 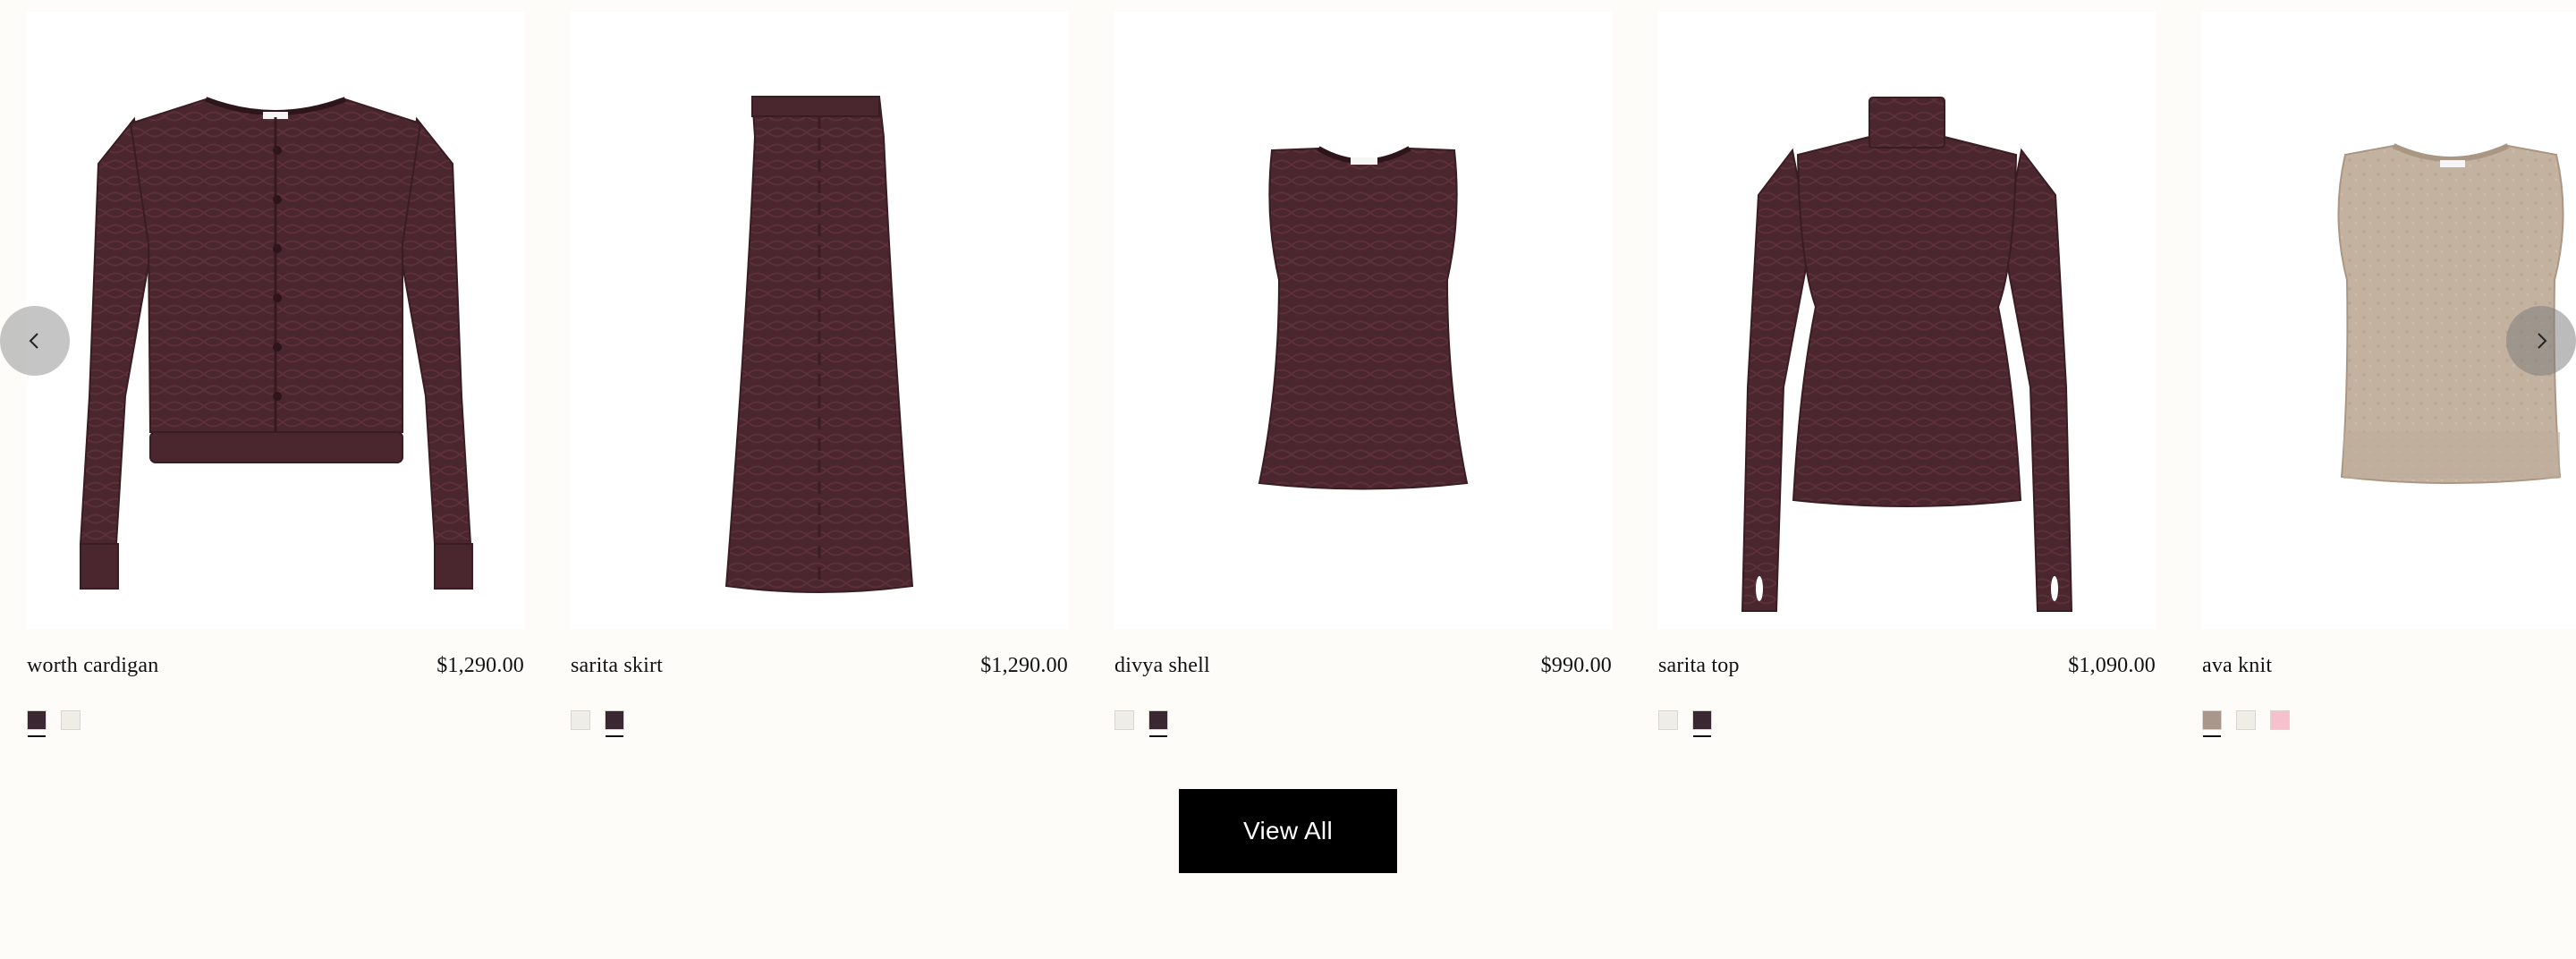 I want to click on view-all-button: View All, so click(x=1288, y=831).